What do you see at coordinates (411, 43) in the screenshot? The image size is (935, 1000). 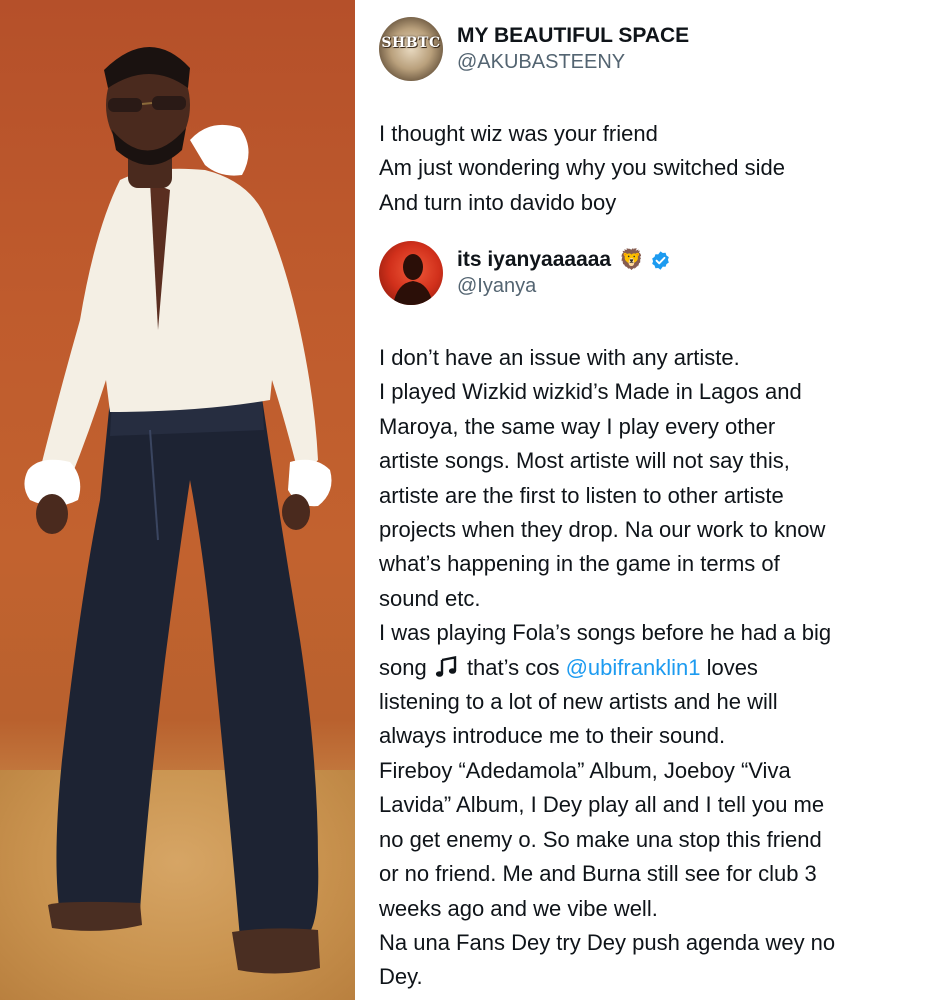 I see `avatar-logo-text: SHBTC` at bounding box center [411, 43].